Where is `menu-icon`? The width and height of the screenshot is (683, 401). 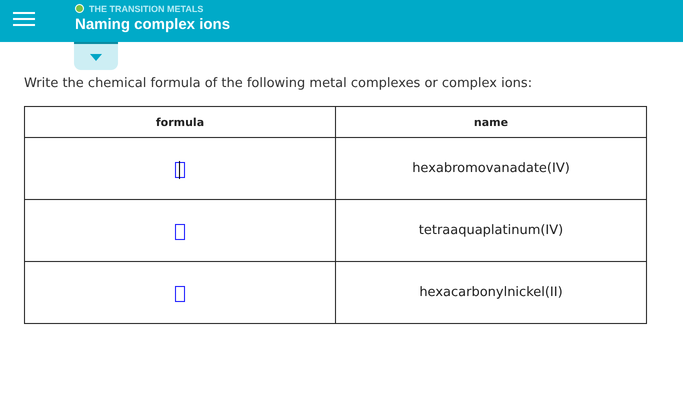 menu-icon is located at coordinates (24, 19).